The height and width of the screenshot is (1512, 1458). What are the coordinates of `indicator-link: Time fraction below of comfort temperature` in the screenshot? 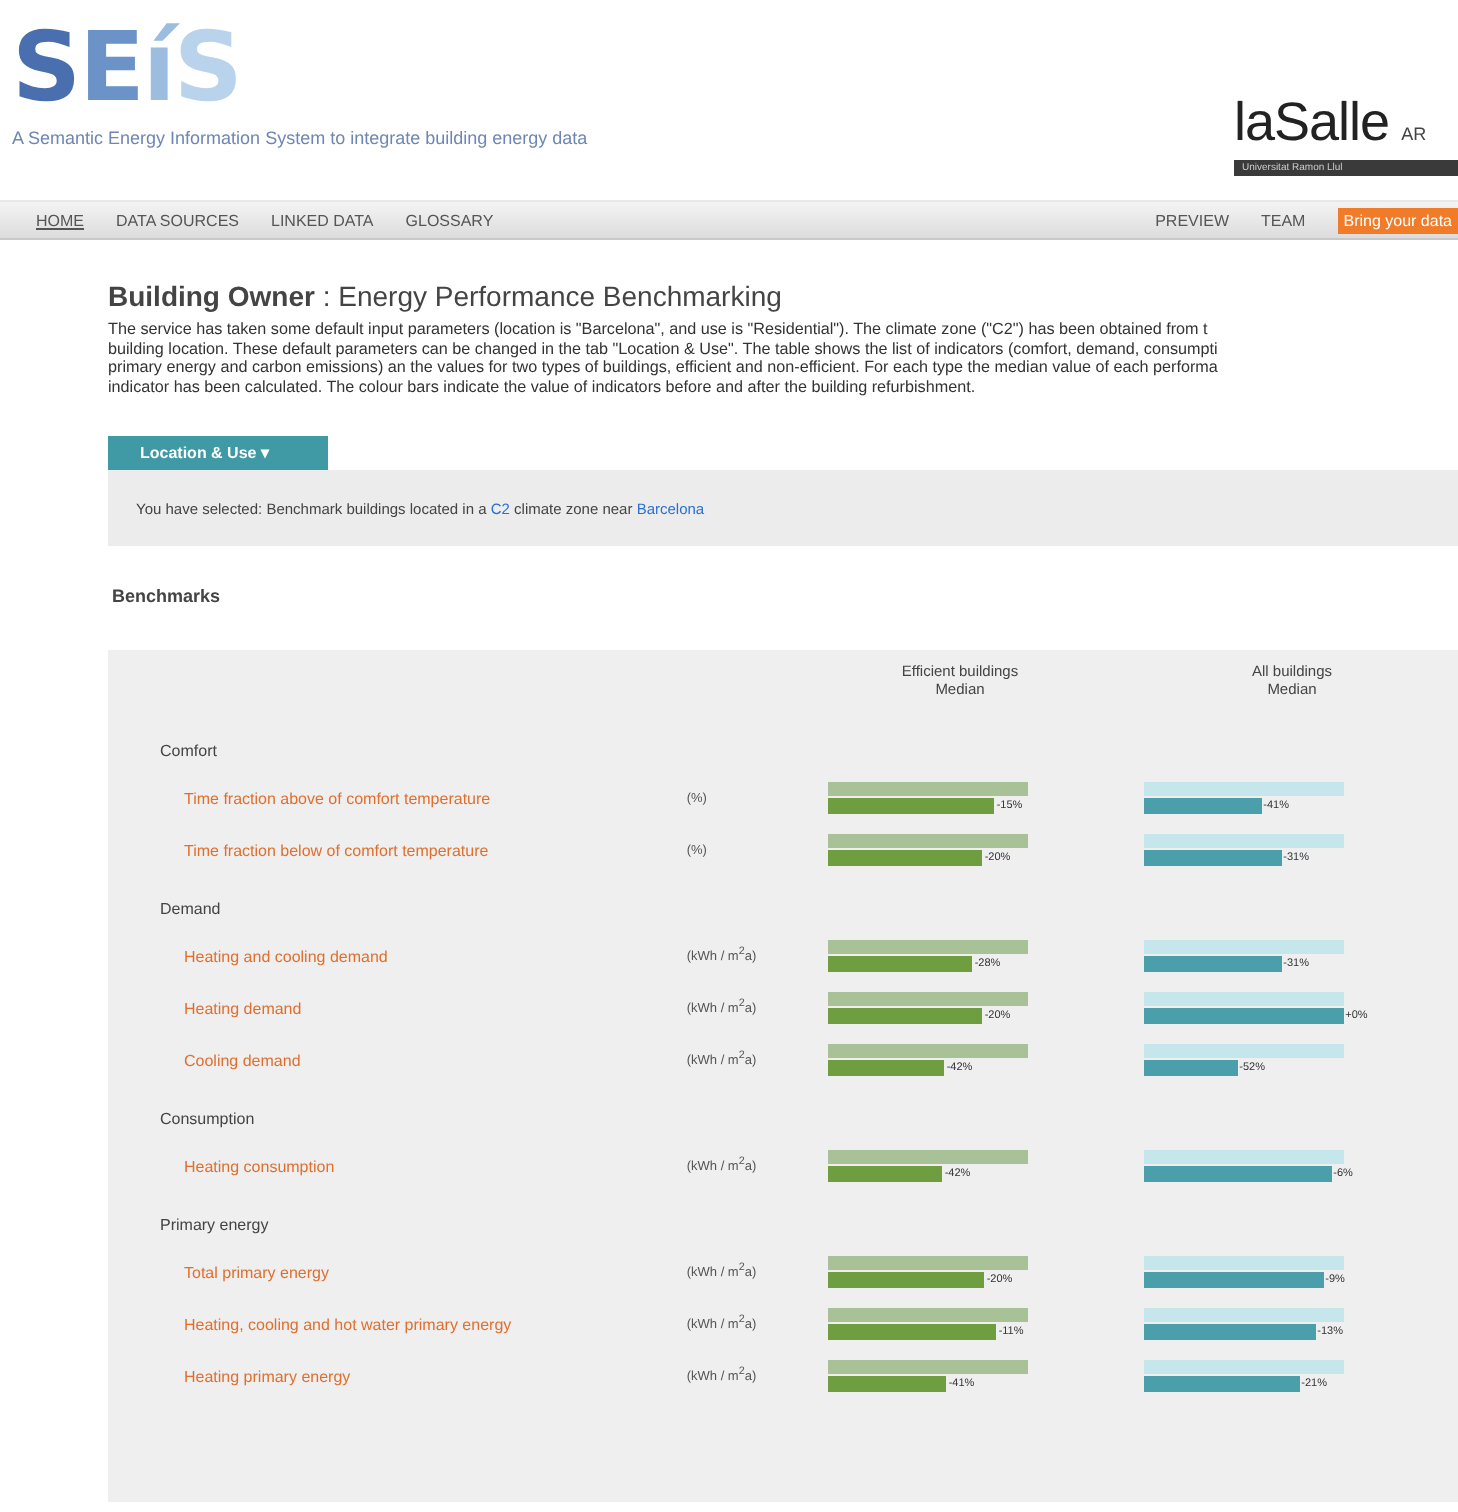 It's located at (435, 850).